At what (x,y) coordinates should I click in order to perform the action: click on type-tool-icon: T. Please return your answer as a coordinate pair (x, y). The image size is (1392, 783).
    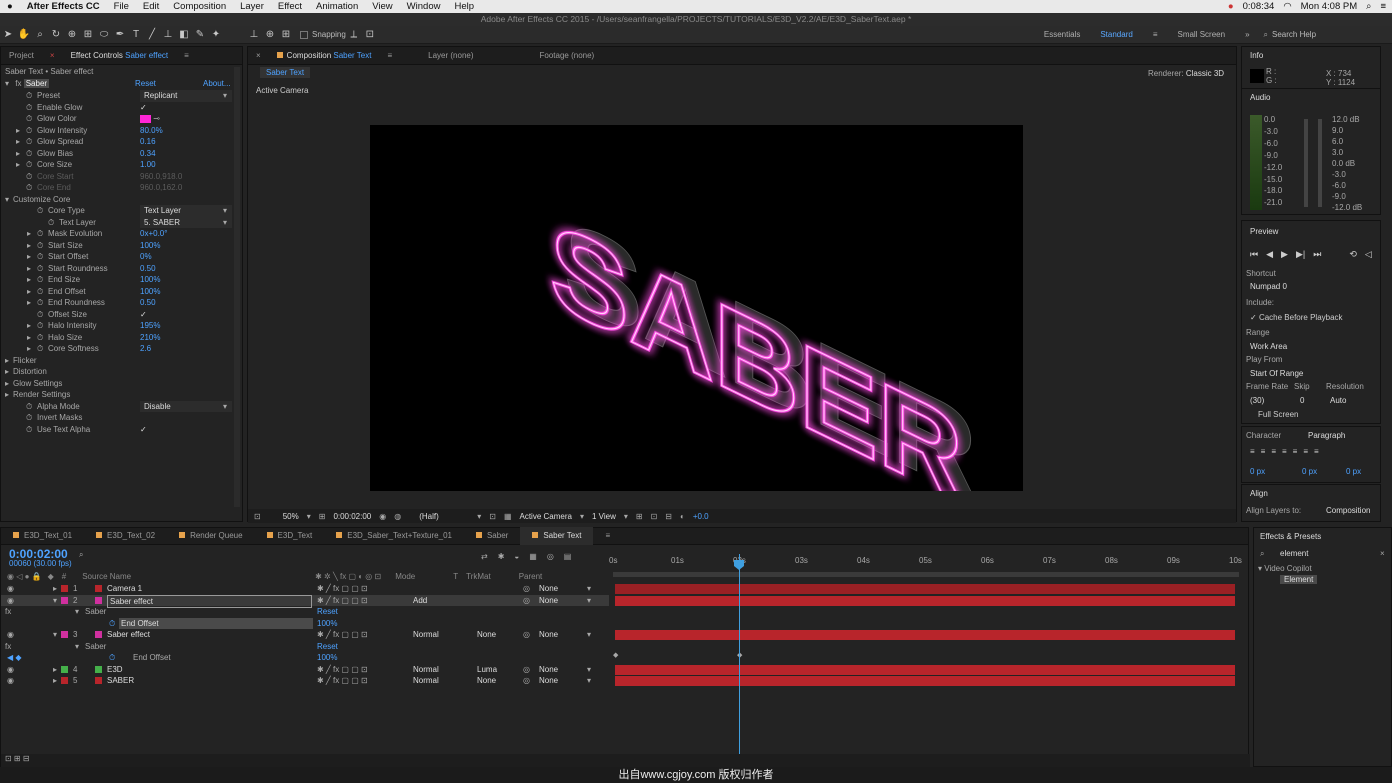
    Looking at the image, I should click on (136, 35).